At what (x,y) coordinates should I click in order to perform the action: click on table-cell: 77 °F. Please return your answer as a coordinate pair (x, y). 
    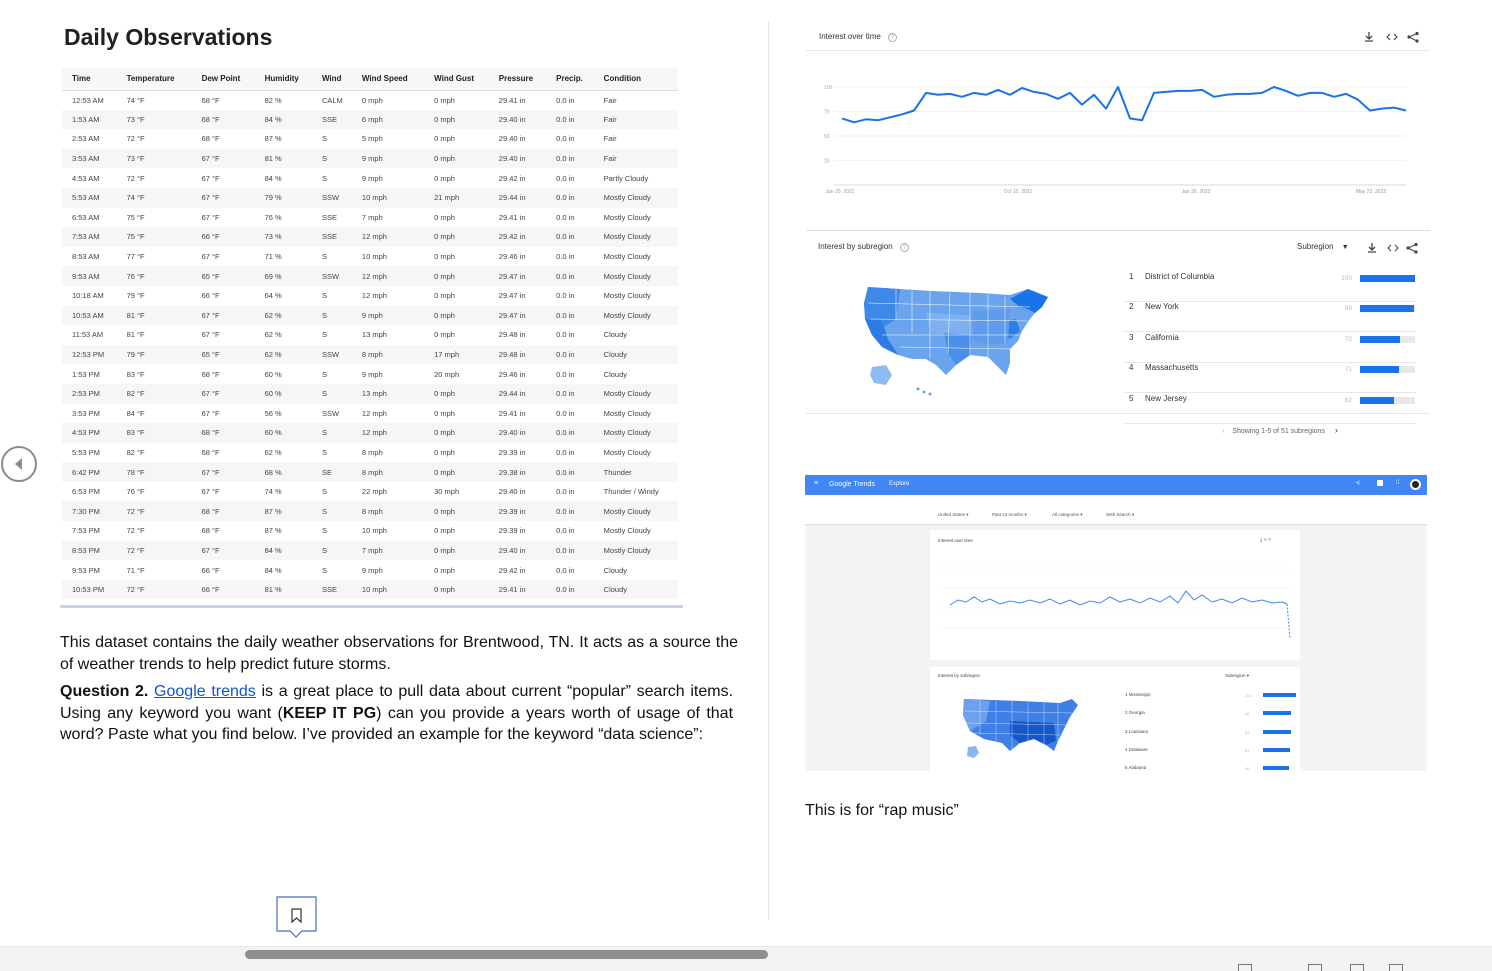
    Looking at the image, I should click on (135, 257).